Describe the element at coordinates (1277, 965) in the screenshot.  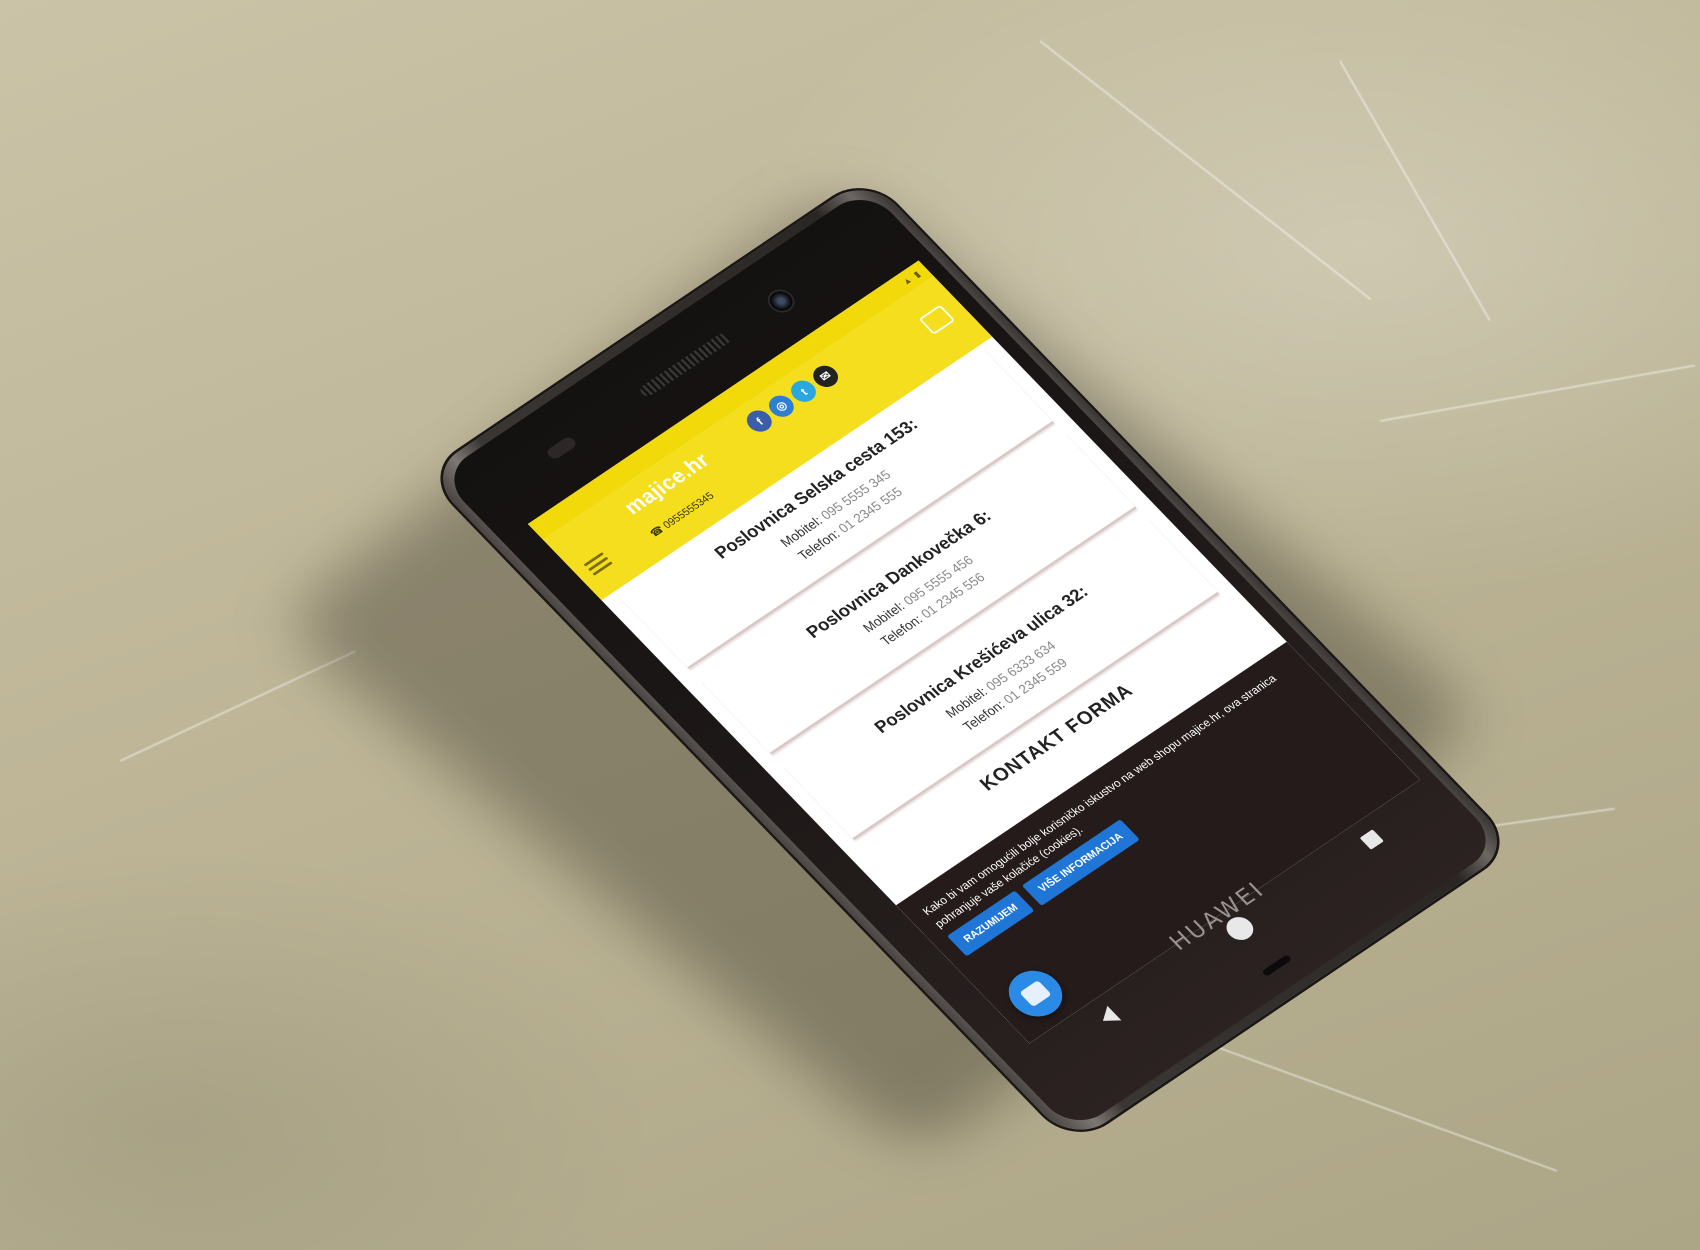
I see `usb-port` at that location.